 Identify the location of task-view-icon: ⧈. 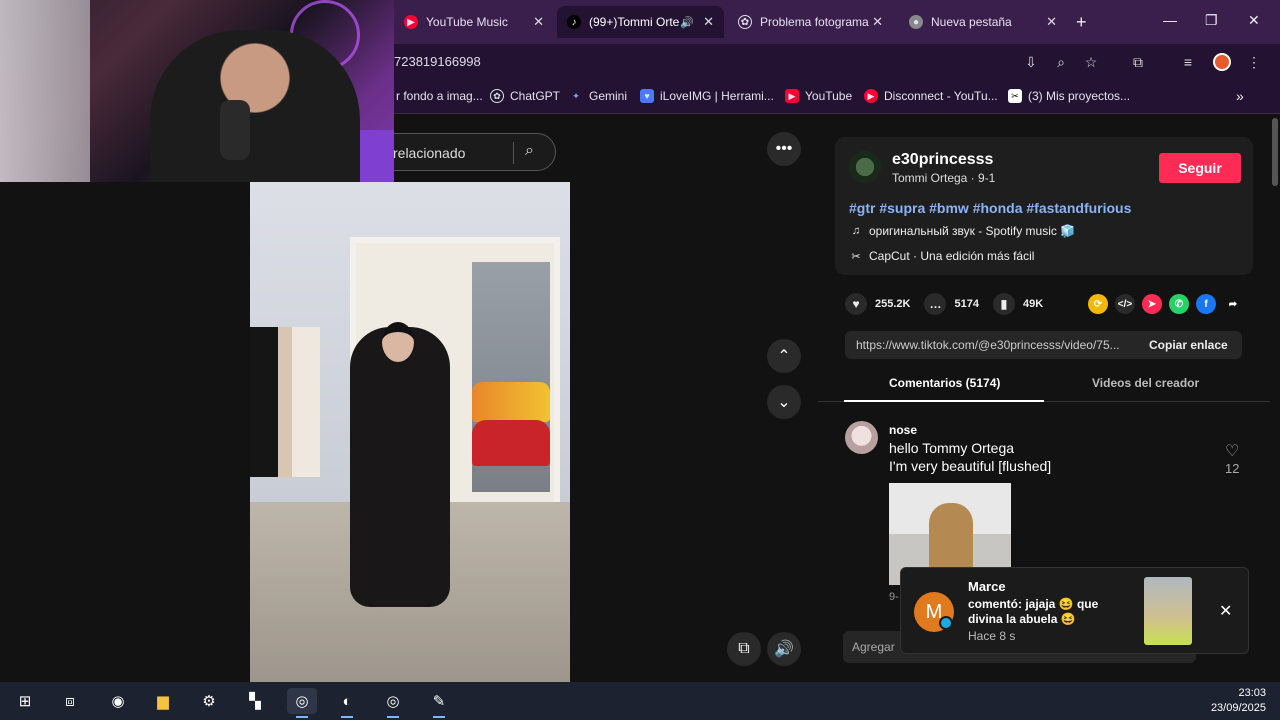
(70, 701).